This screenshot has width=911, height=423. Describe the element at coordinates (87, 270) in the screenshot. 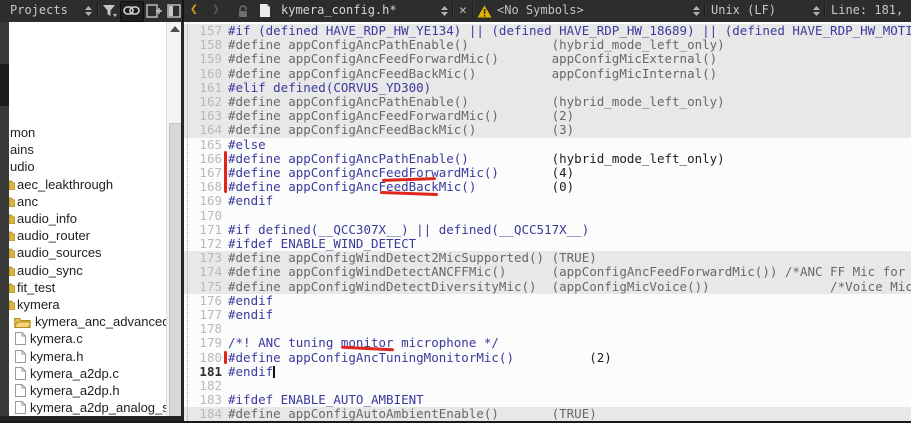

I see `tree-item-folder: audio_sync` at that location.